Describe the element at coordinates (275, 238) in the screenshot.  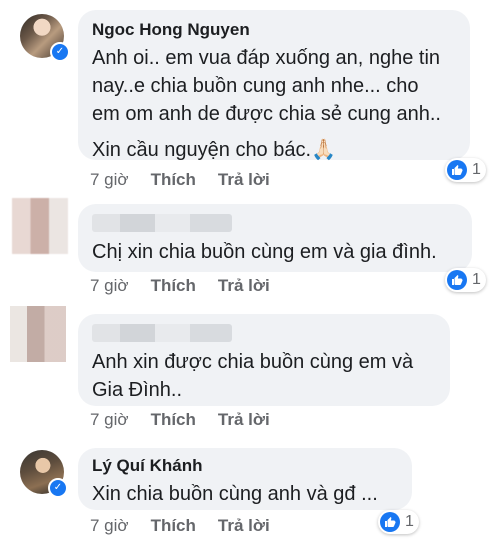
I see `comment-bubble: Chị xin chia buồn cùng em và gia đình.` at that location.